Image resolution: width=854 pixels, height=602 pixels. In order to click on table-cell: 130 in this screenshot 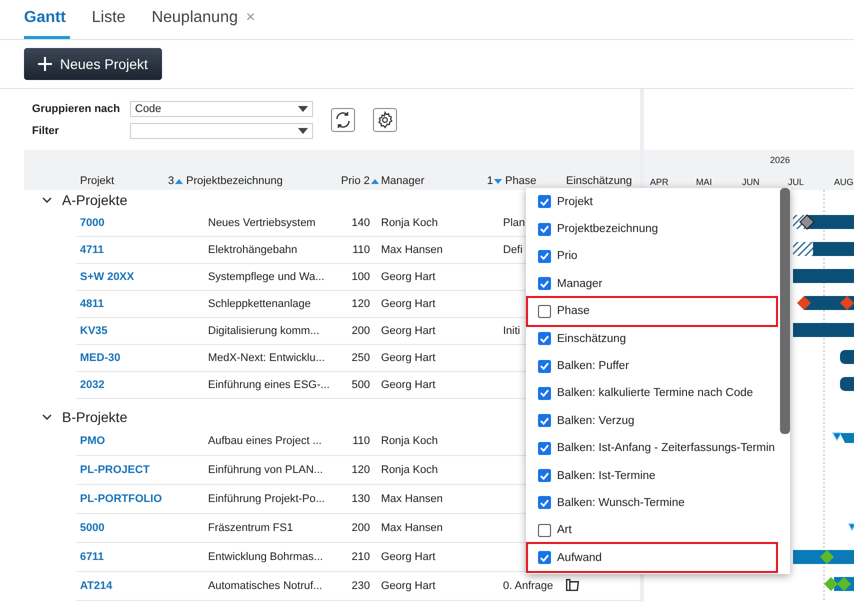, I will do `click(361, 499)`.